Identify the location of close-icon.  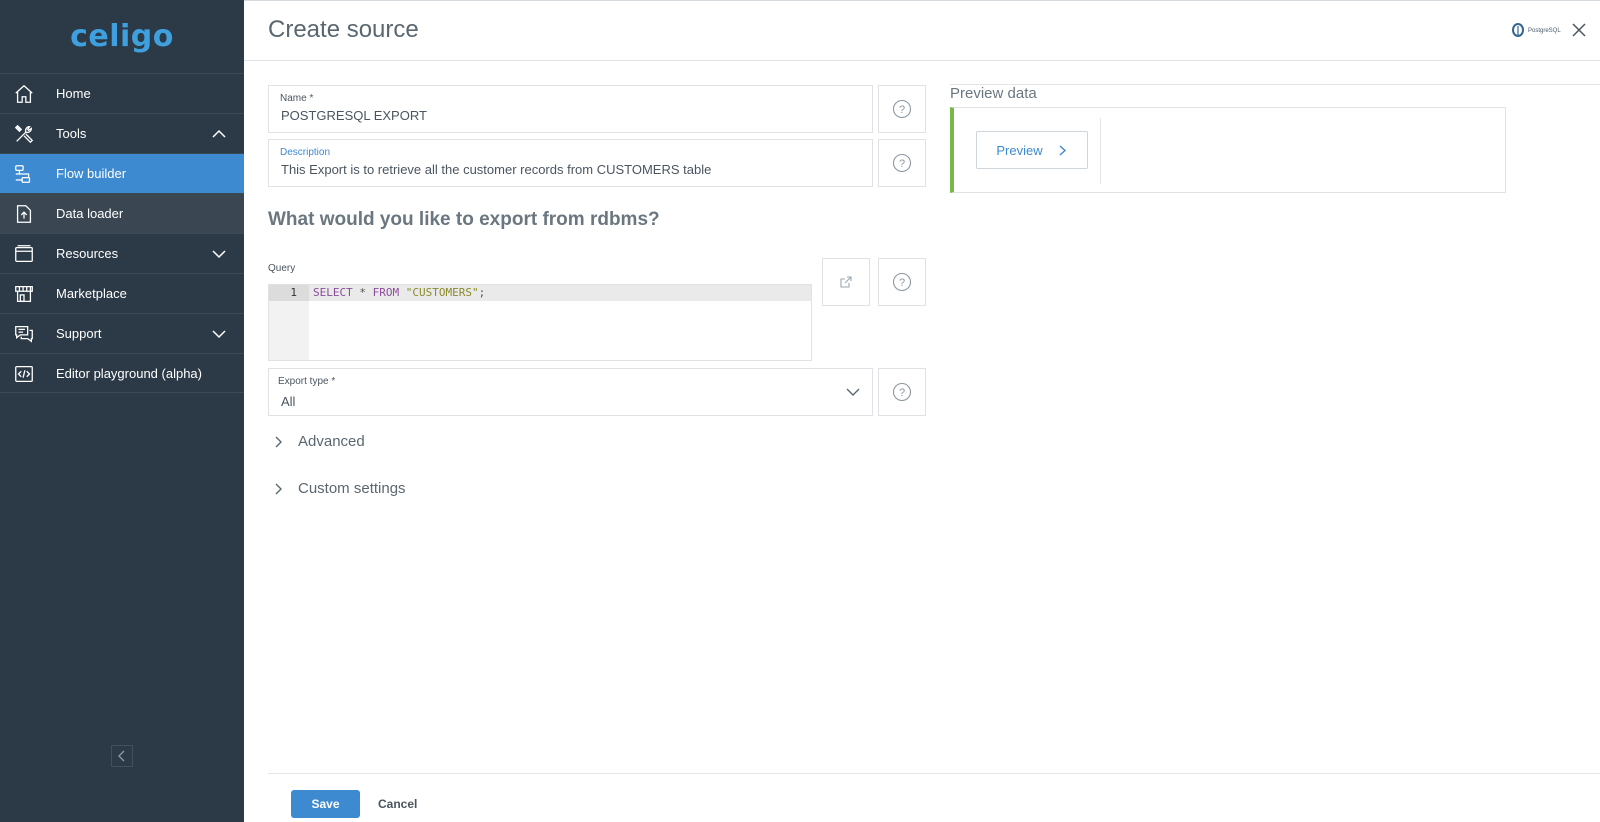
(1579, 30).